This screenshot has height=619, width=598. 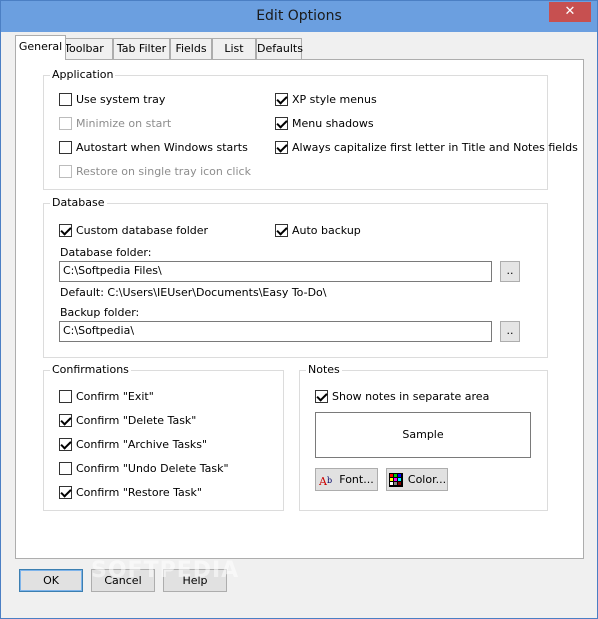 I want to click on backup-folder-label: Backup folder:, so click(x=100, y=312).